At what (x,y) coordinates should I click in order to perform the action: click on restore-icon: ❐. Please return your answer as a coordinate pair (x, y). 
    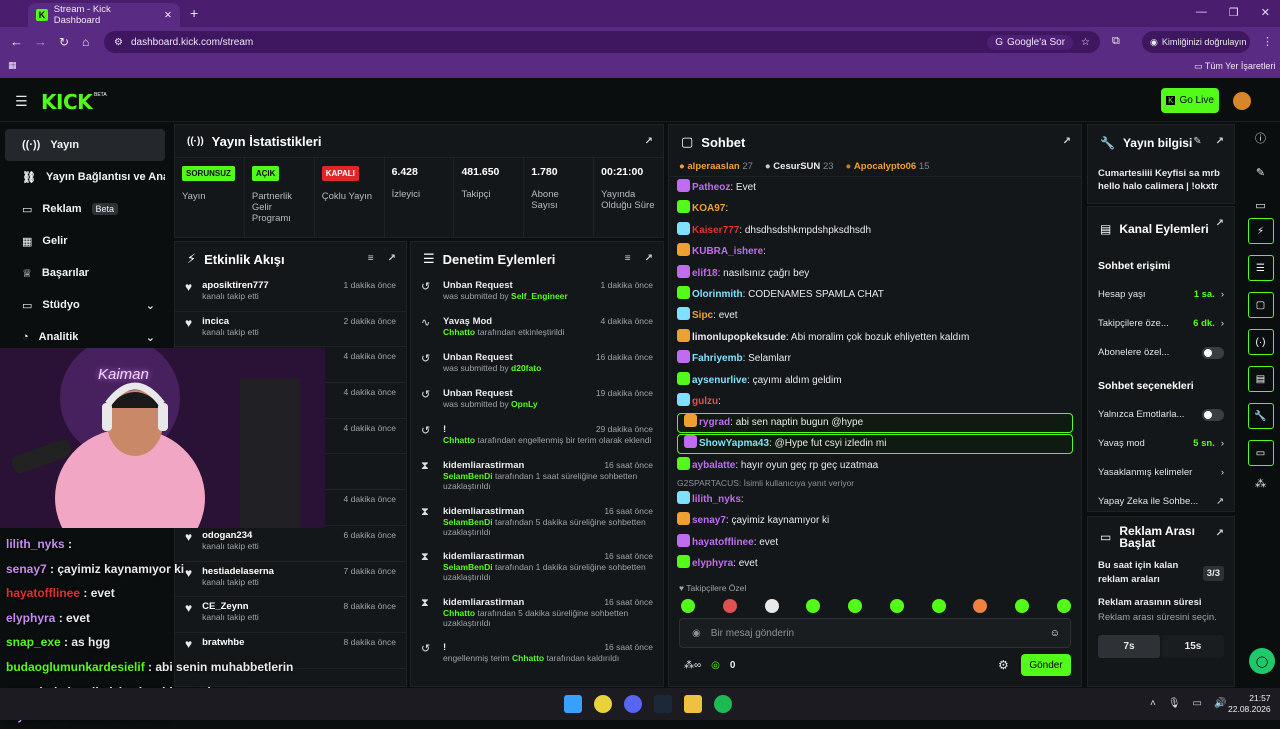
    Looking at the image, I should click on (1234, 12).